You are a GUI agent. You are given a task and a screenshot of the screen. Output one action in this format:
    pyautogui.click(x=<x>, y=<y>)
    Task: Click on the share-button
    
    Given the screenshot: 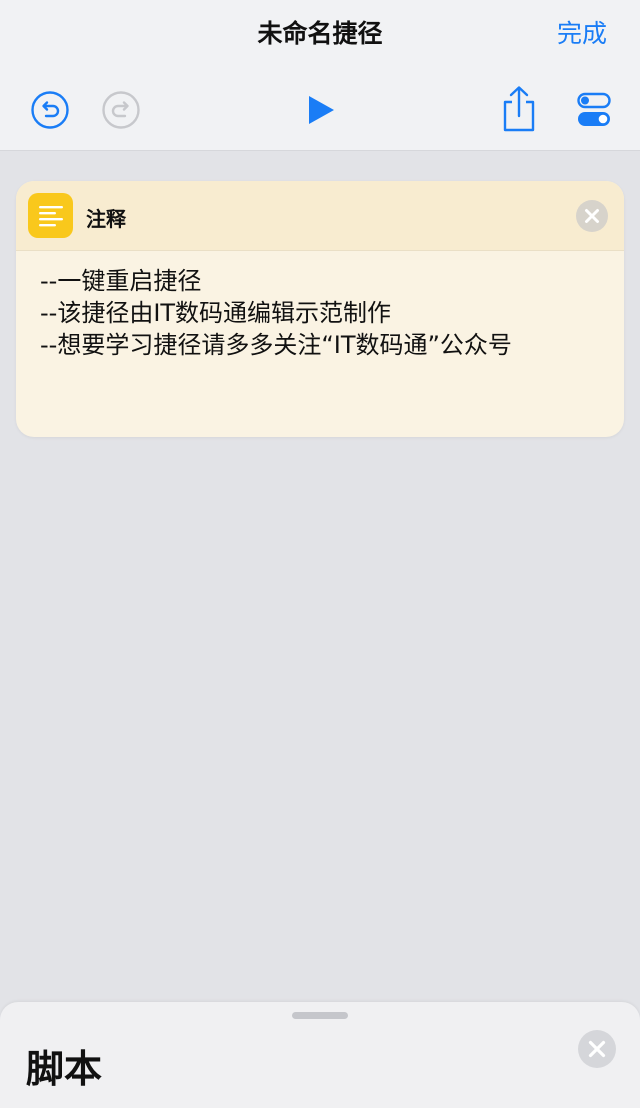 What is the action you would take?
    pyautogui.click(x=519, y=109)
    